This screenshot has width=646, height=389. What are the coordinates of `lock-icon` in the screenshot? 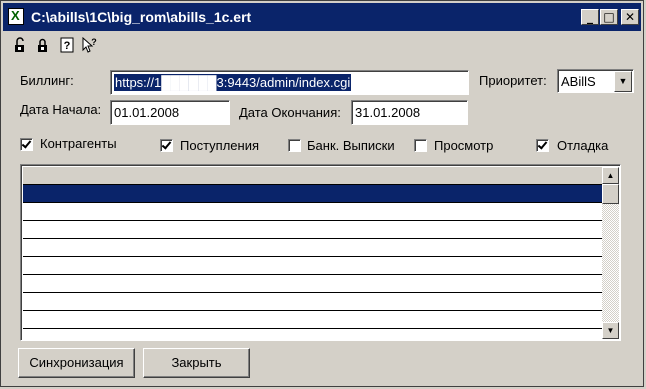 It's located at (43, 45).